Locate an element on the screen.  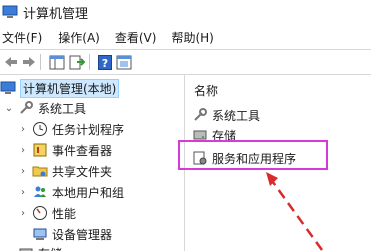
properties-icon is located at coordinates (124, 62).